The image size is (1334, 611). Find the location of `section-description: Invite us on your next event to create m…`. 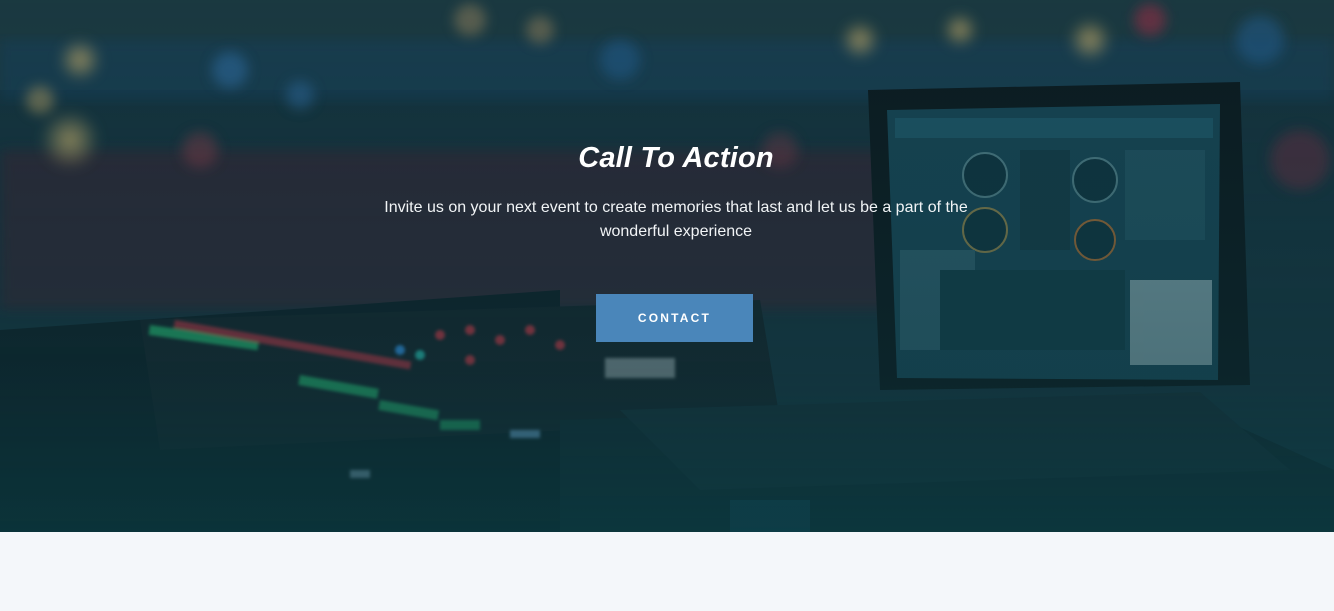

section-description: Invite us on your next event to create m… is located at coordinates (676, 219).